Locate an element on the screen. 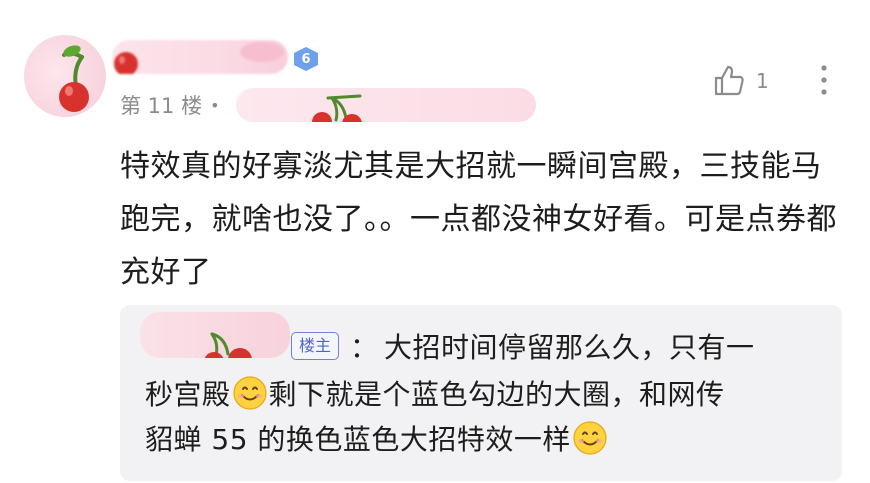  username-redacted is located at coordinates (200, 57).